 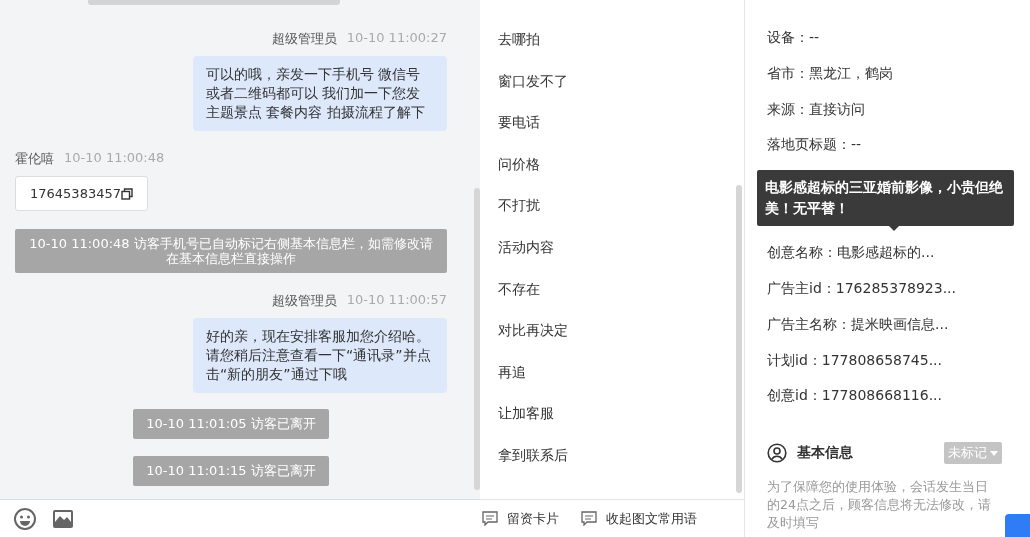 I want to click on event-notice: 10-10 11:01:15 访客已离开, so click(x=231, y=471).